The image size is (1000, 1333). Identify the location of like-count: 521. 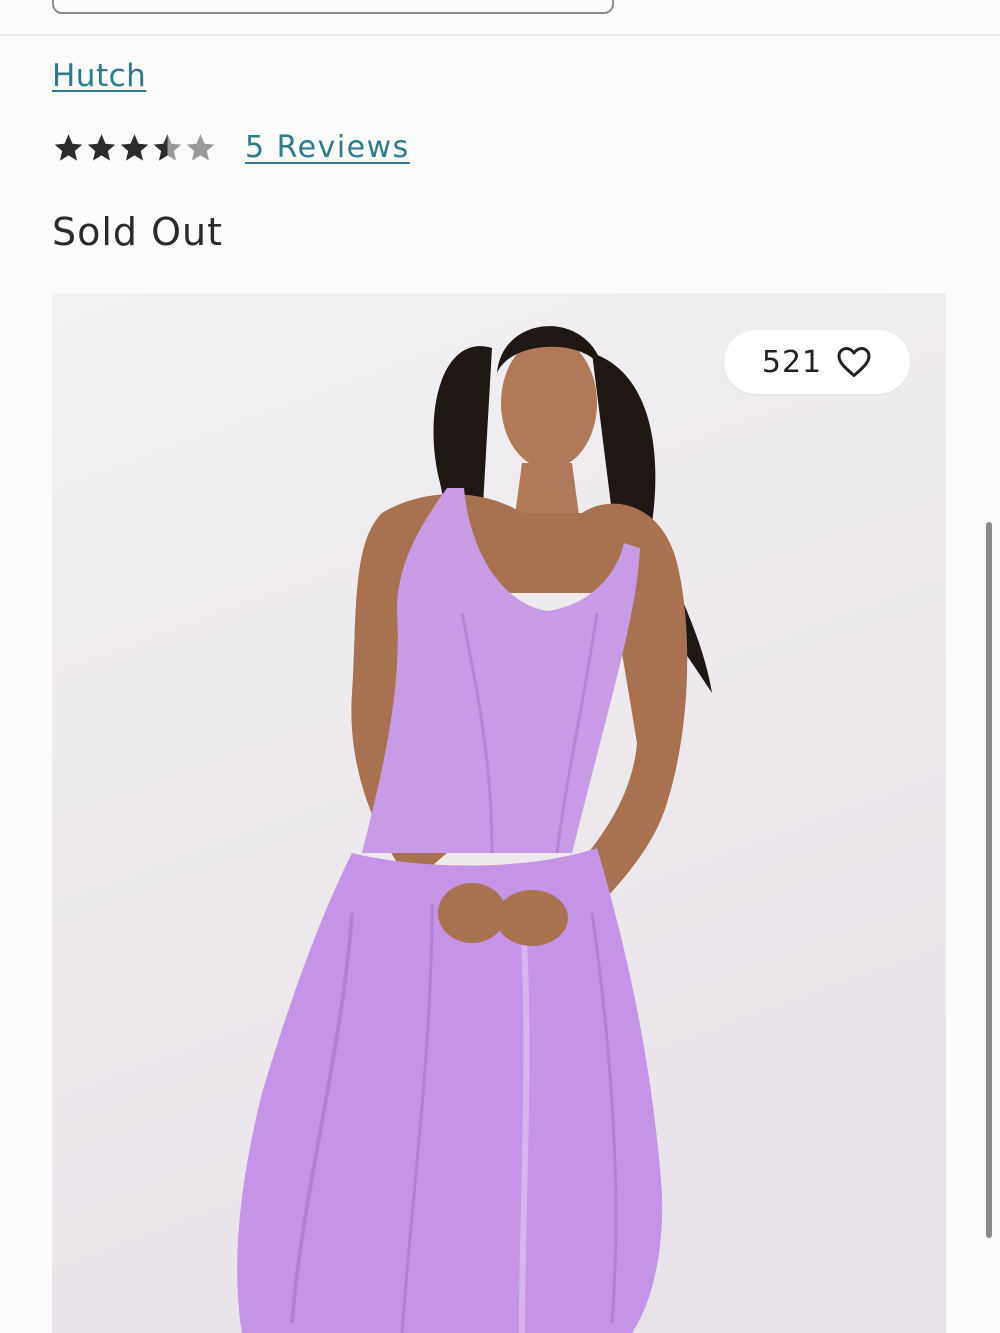
(792, 362).